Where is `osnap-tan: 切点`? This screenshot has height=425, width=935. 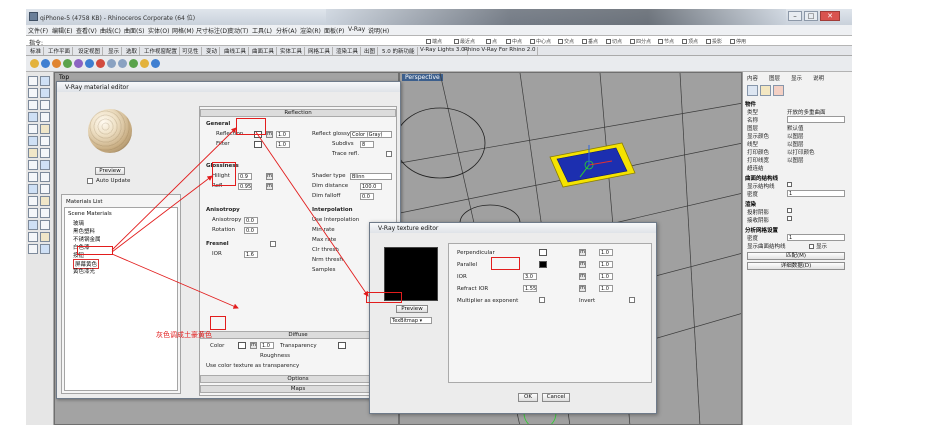
osnap-tan: 切点 is located at coordinates (614, 41).